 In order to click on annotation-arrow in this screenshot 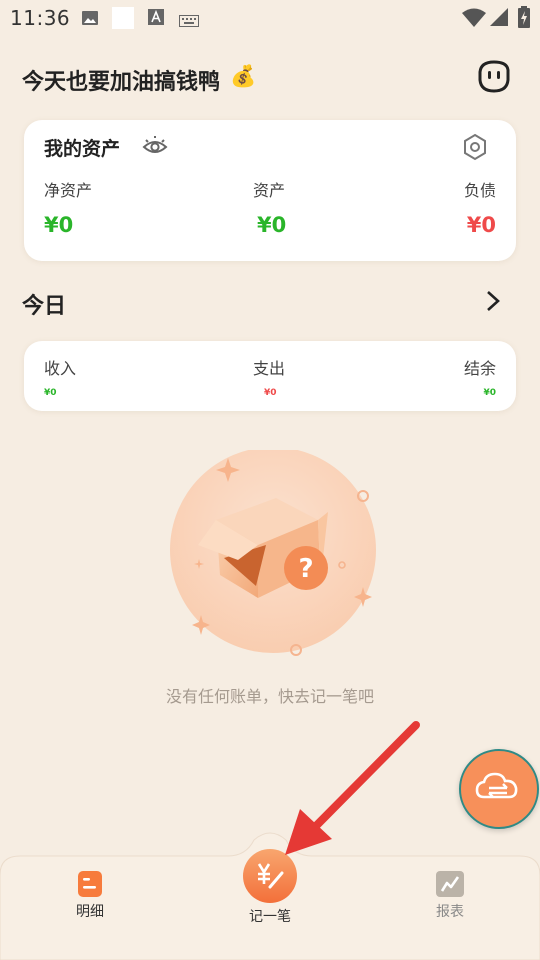, I will do `click(350, 790)`.